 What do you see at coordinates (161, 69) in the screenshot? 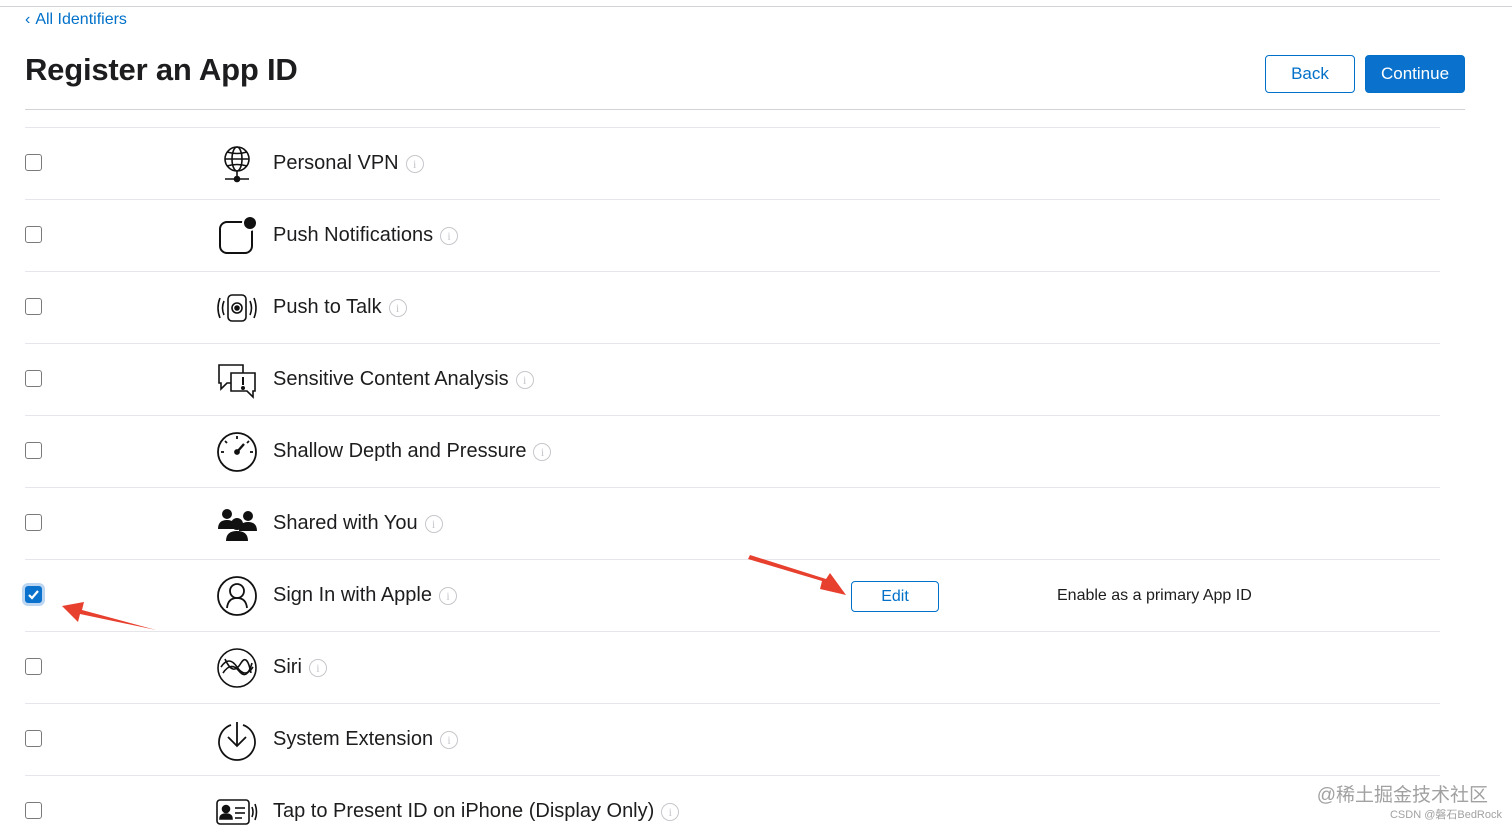
I see `page-title: Register an App ID` at bounding box center [161, 69].